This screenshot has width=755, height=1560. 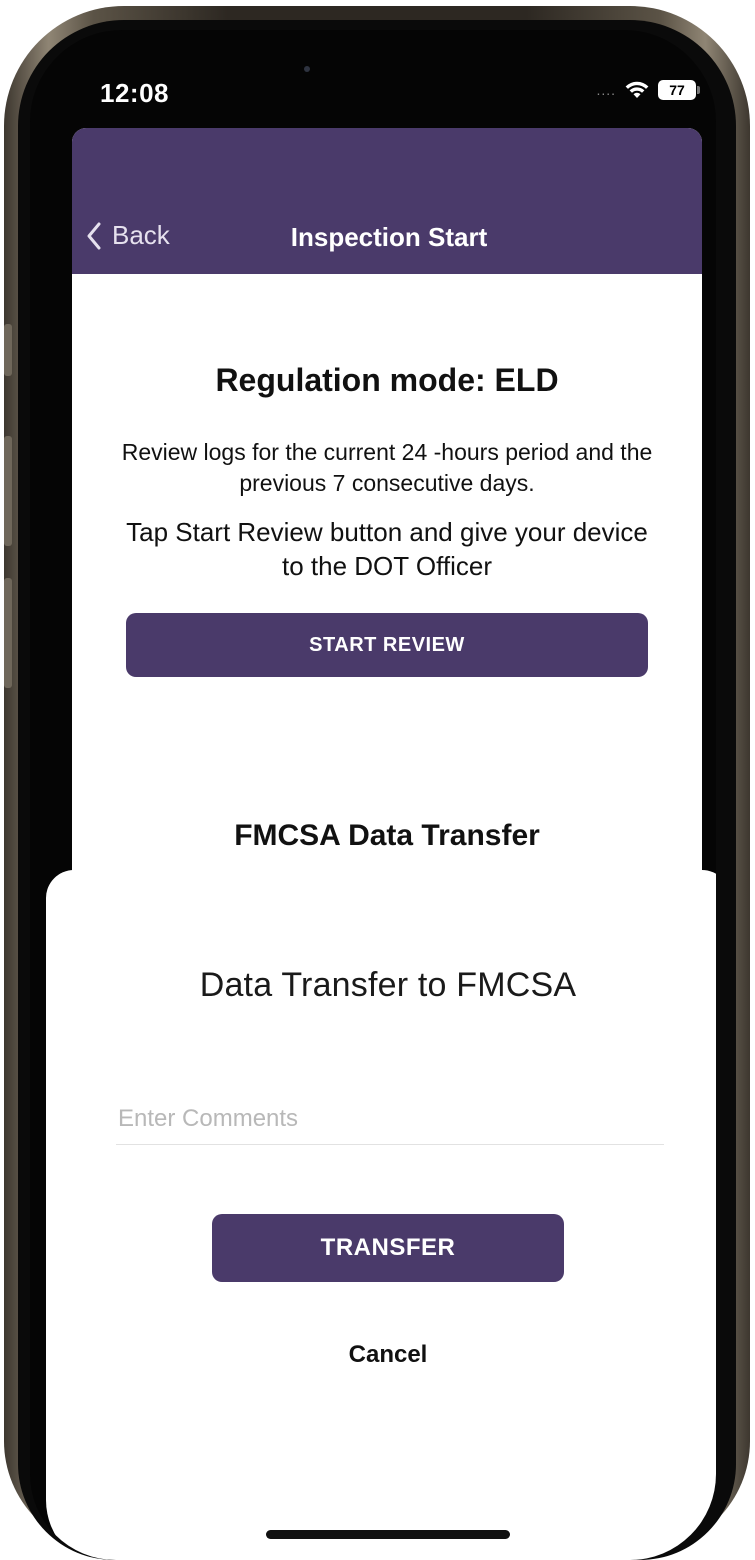 What do you see at coordinates (388, 1534) in the screenshot?
I see `home-indicator` at bounding box center [388, 1534].